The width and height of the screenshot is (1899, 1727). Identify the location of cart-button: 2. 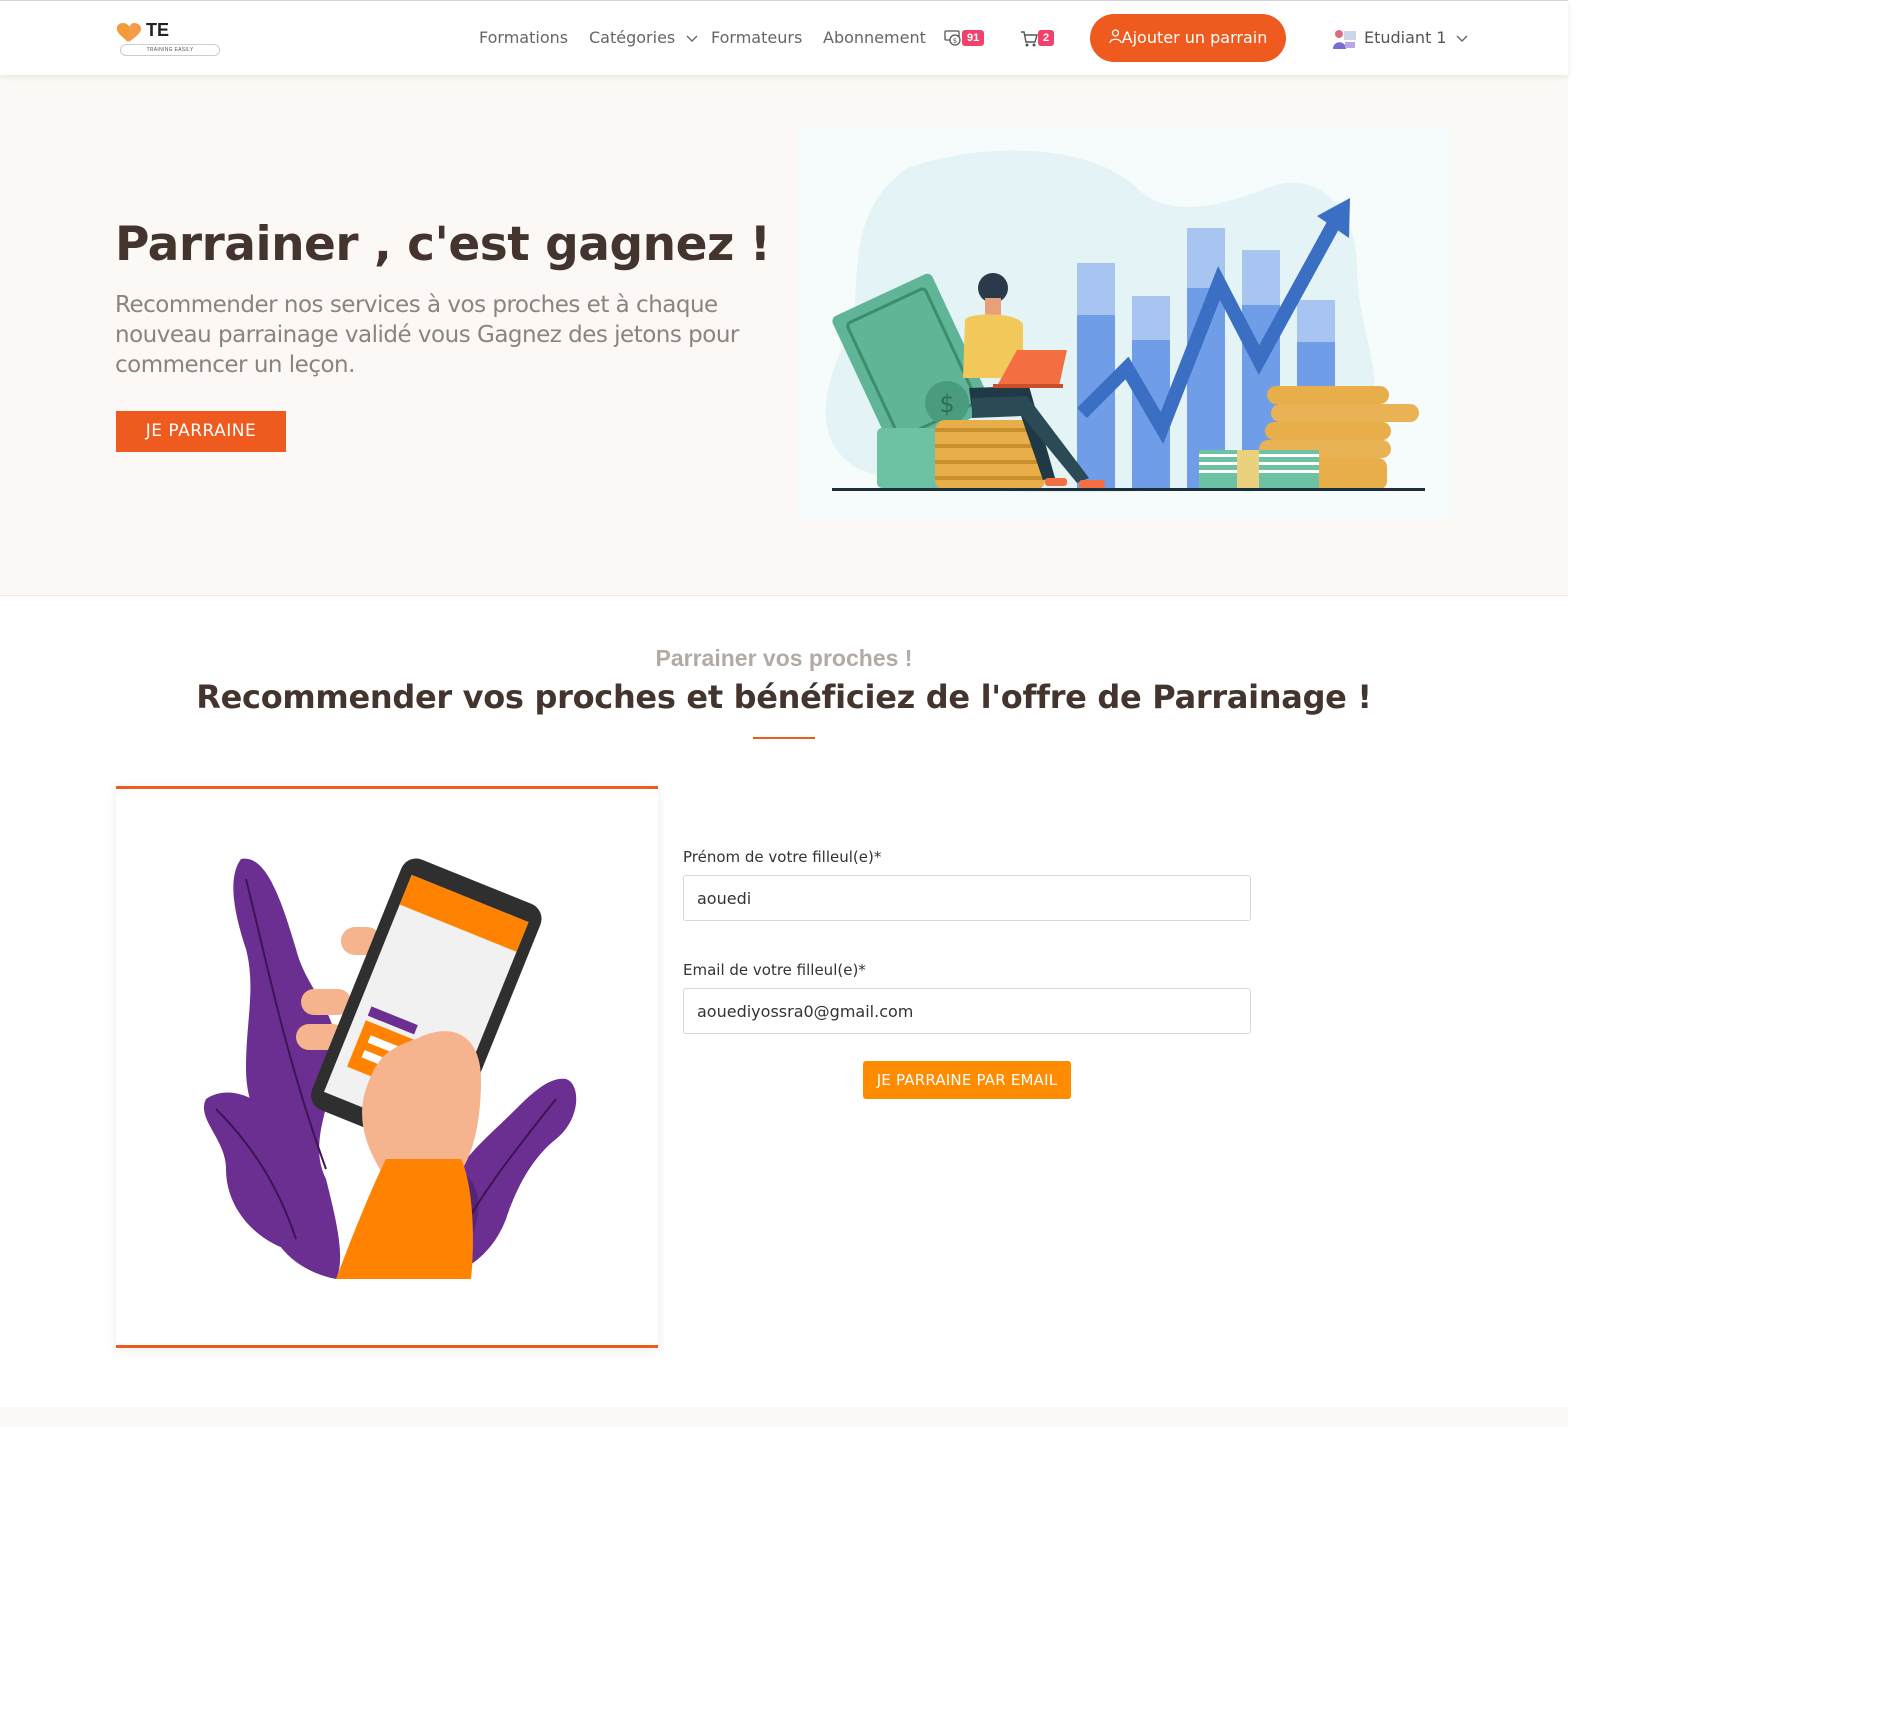
(1040, 38).